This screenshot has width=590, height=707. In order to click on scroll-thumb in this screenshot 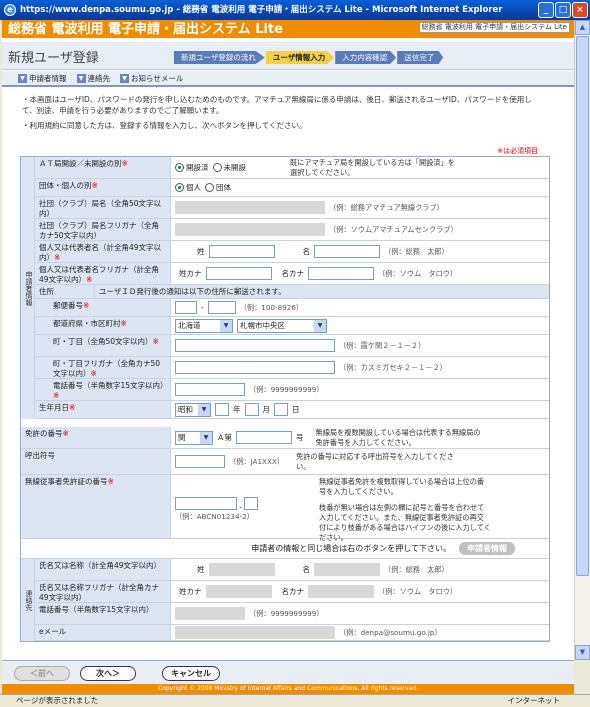, I will do `click(582, 306)`.